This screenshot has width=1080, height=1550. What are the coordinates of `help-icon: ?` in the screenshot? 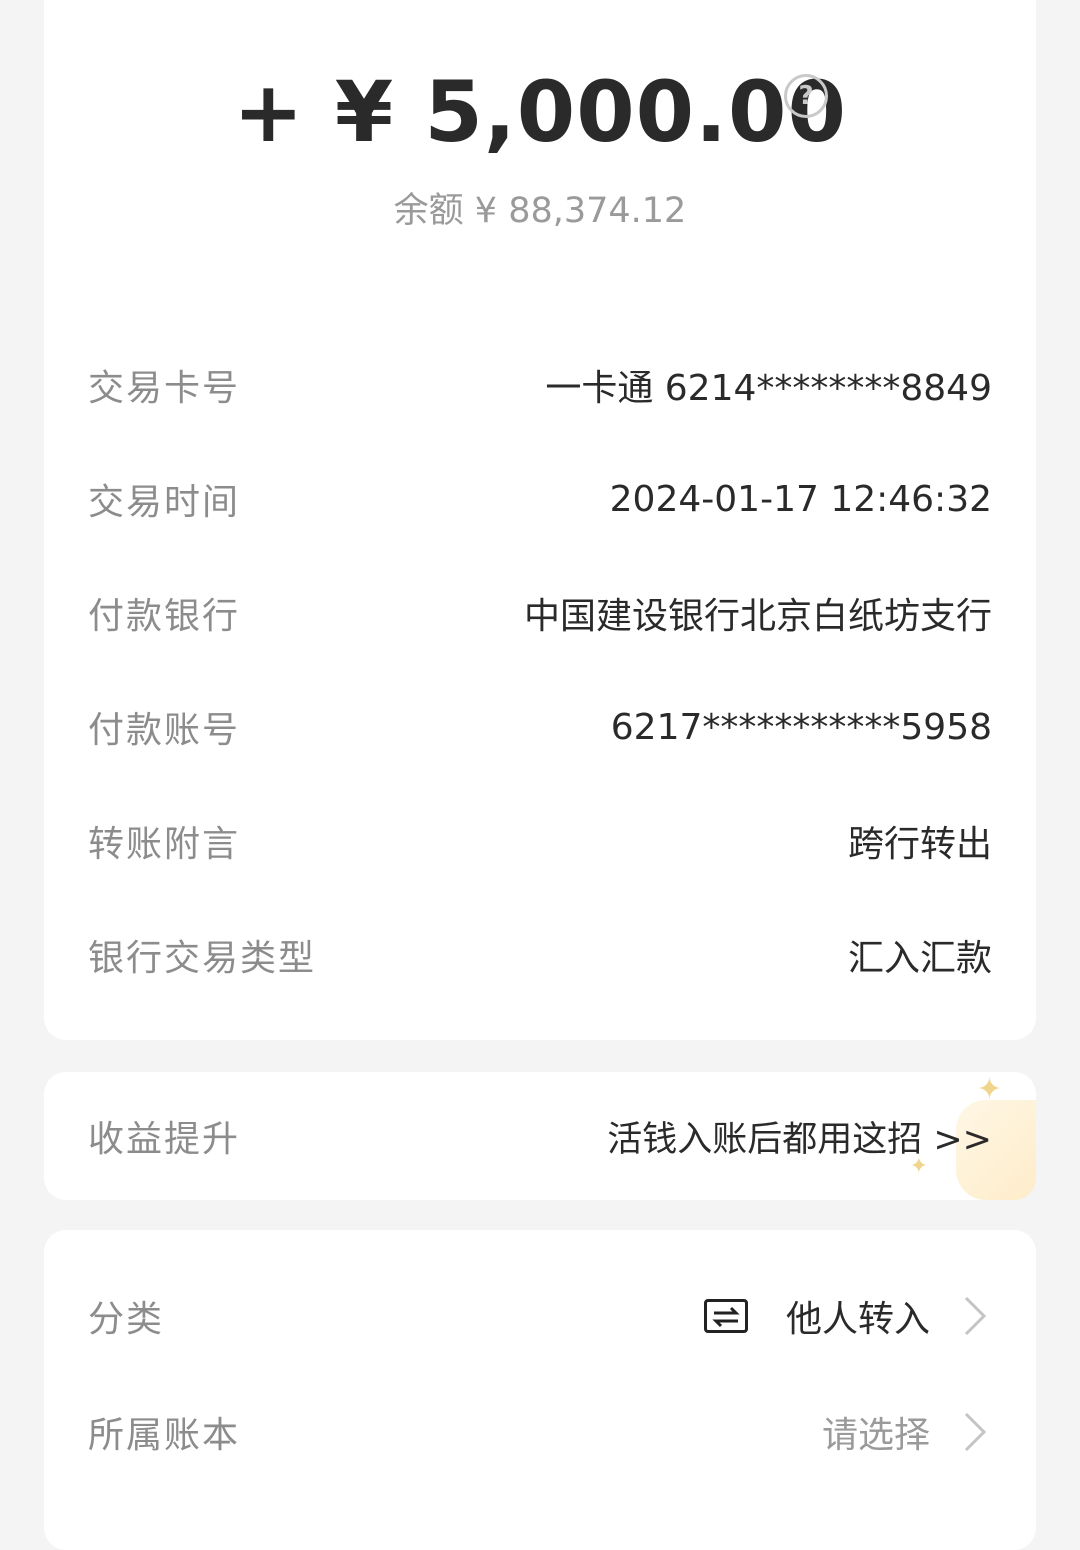 It's located at (806, 96).